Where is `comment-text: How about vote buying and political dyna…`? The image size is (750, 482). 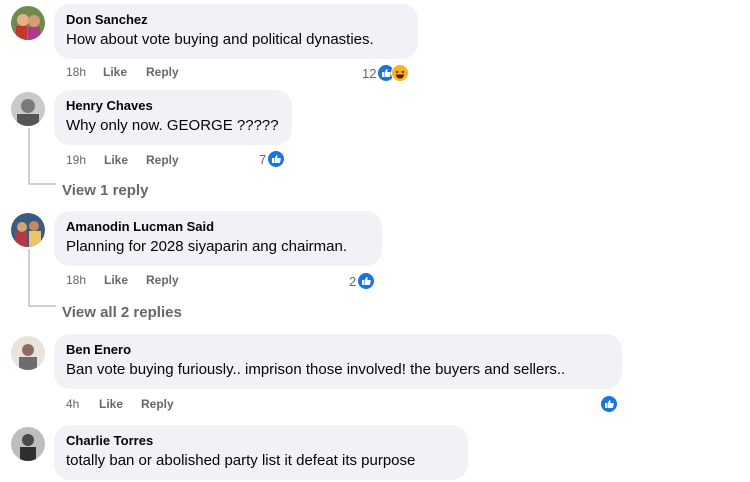 comment-text: How about vote buying and political dyna… is located at coordinates (220, 39).